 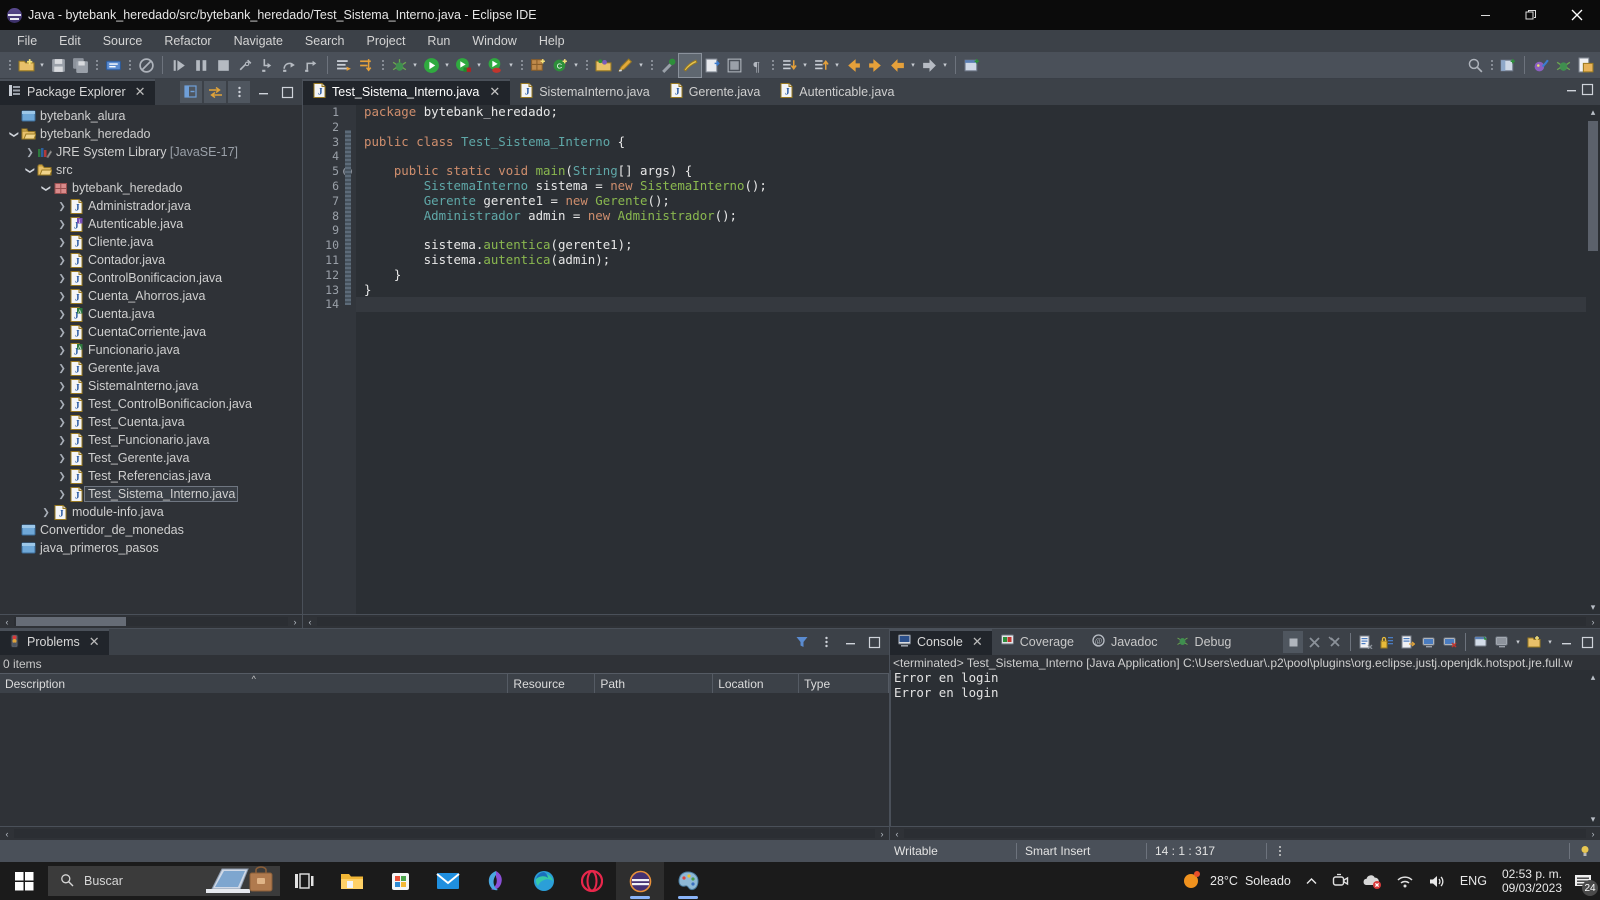 I want to click on external-tools-icon, so click(x=668, y=65).